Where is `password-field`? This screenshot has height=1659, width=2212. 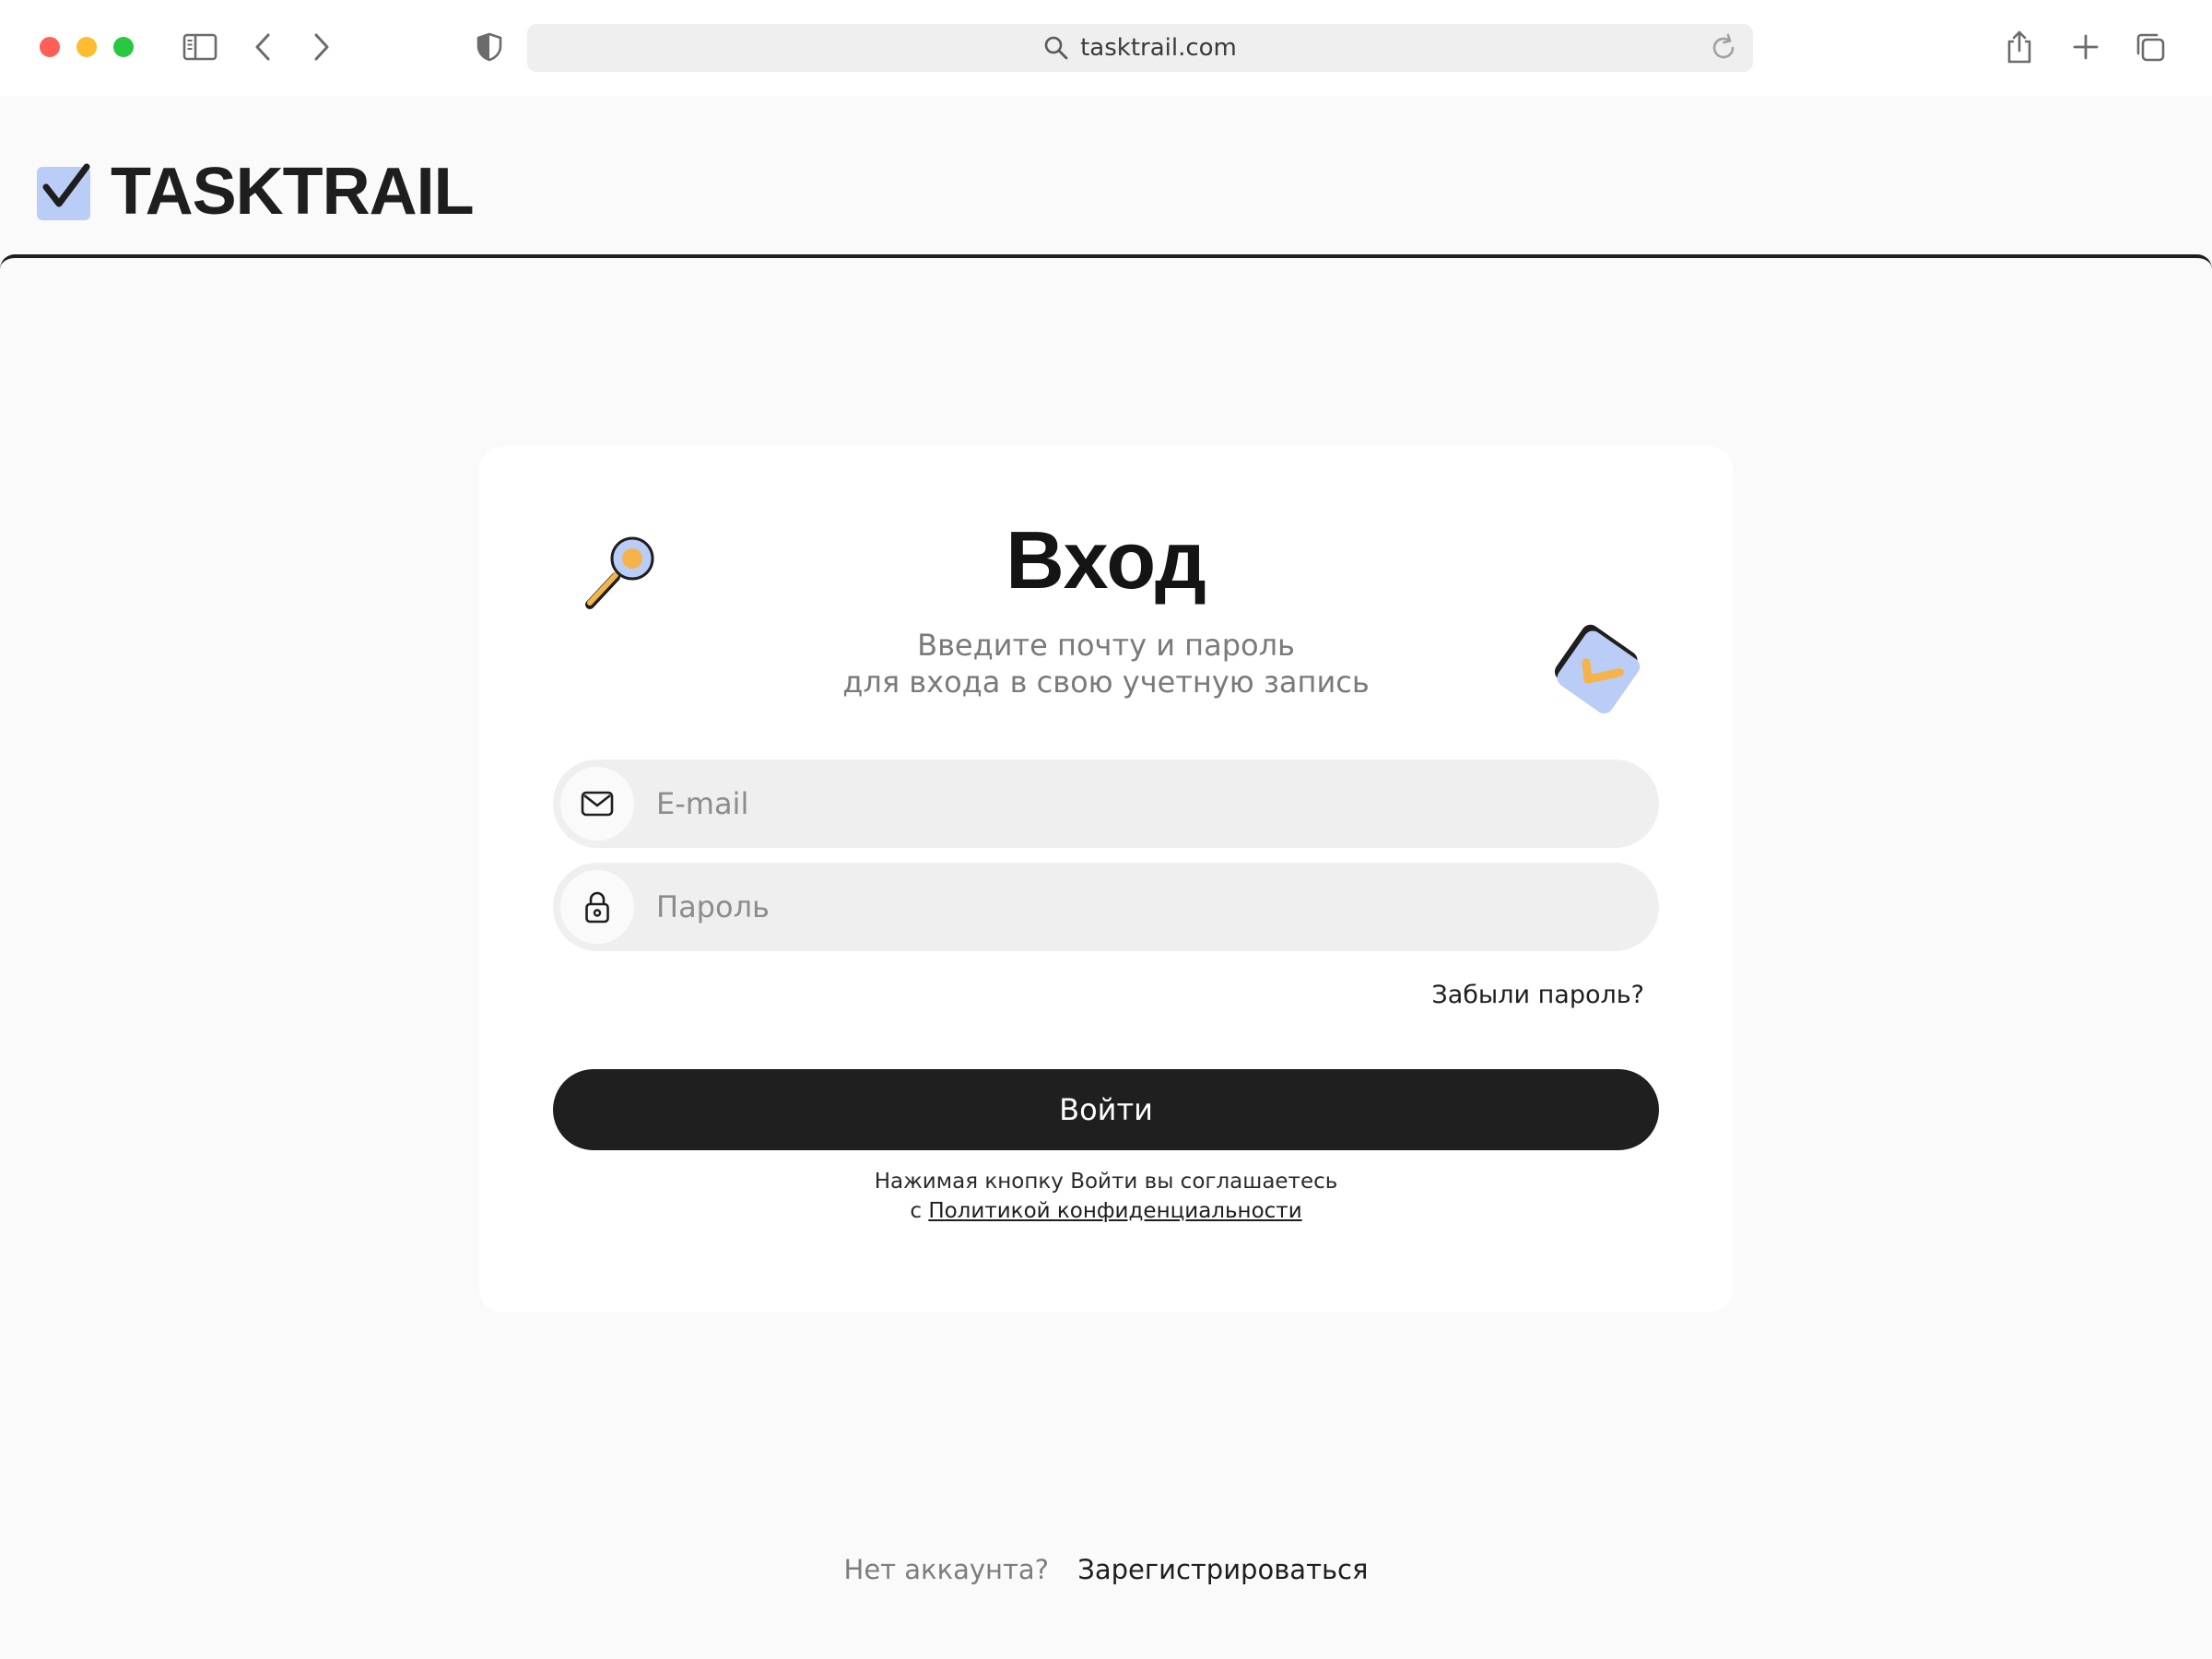
password-field is located at coordinates (1106, 907).